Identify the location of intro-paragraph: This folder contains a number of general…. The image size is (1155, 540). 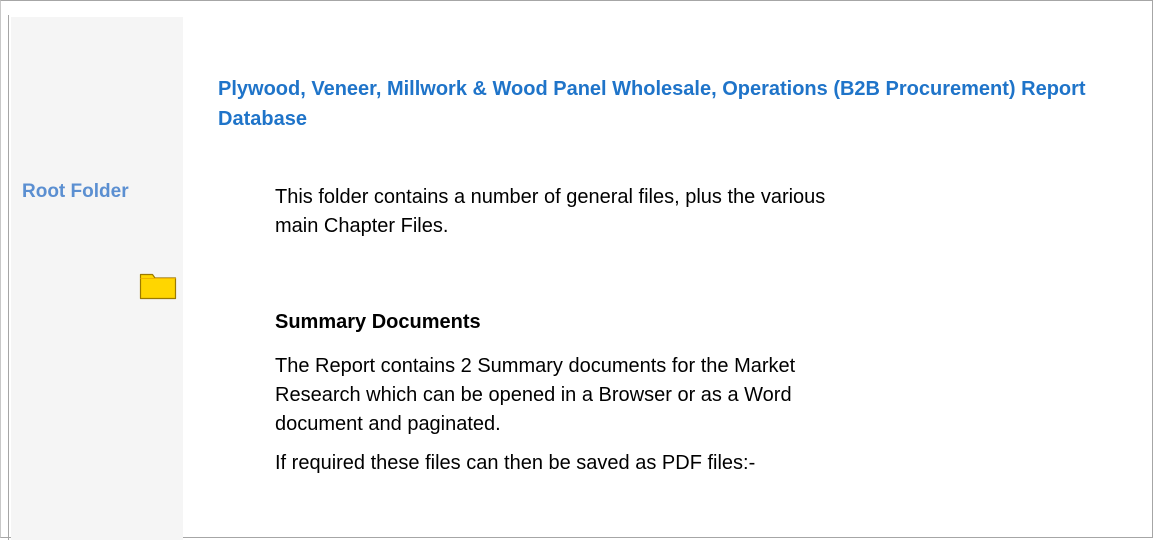
(550, 211).